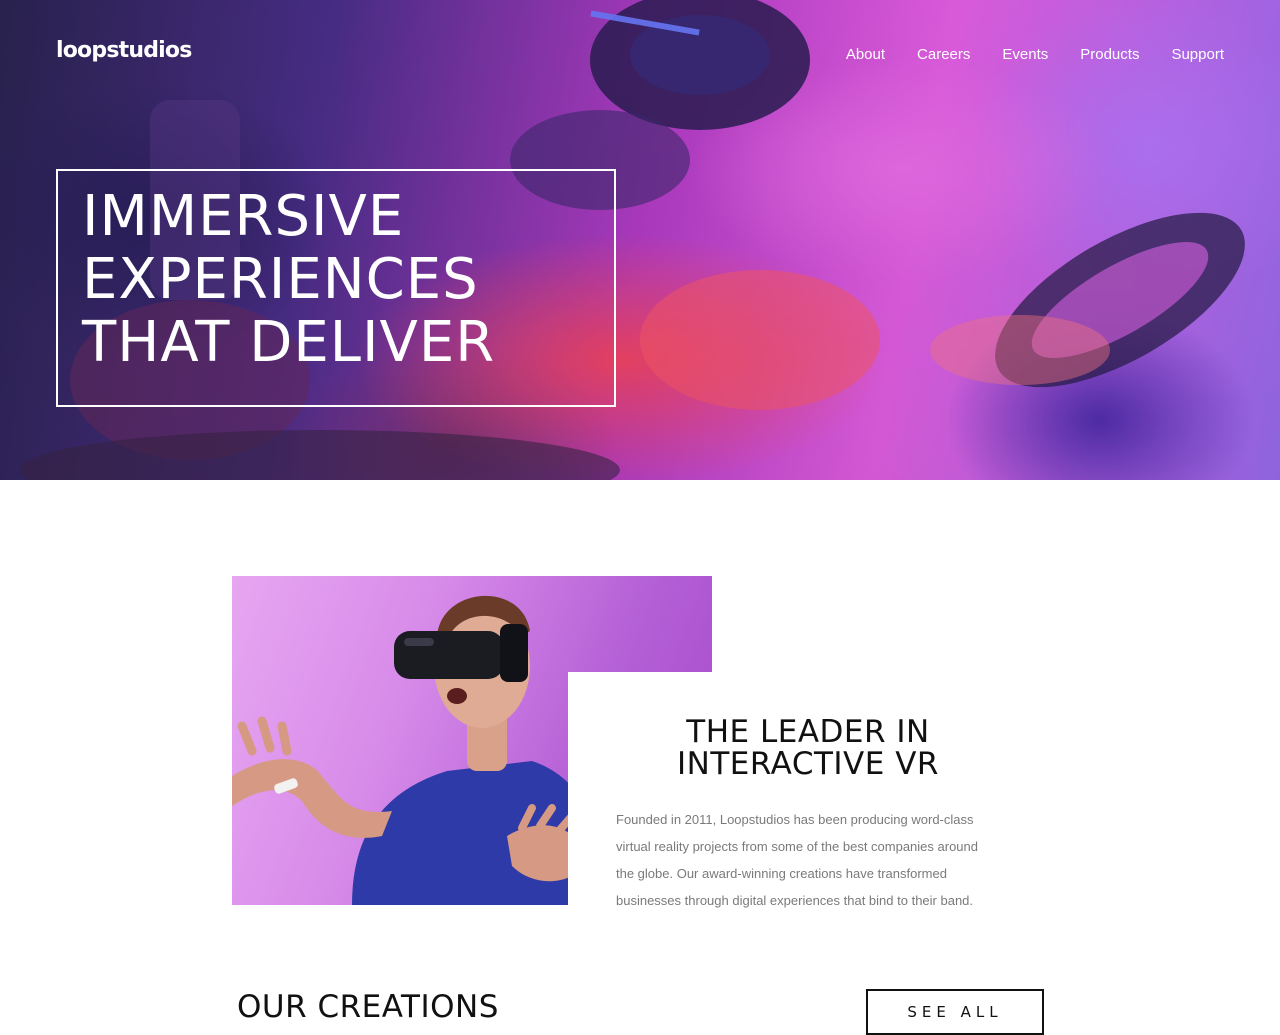 This screenshot has width=1280, height=1035. What do you see at coordinates (368, 1007) in the screenshot?
I see `creations-title: OUR CREATIONS` at bounding box center [368, 1007].